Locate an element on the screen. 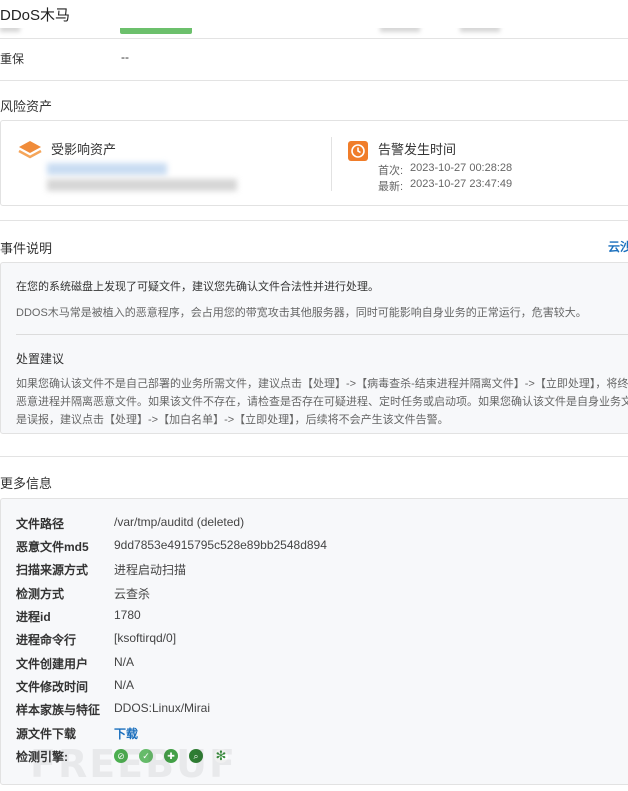 The width and height of the screenshot is (628, 791). watermark: FREEBUF is located at coordinates (133, 764).